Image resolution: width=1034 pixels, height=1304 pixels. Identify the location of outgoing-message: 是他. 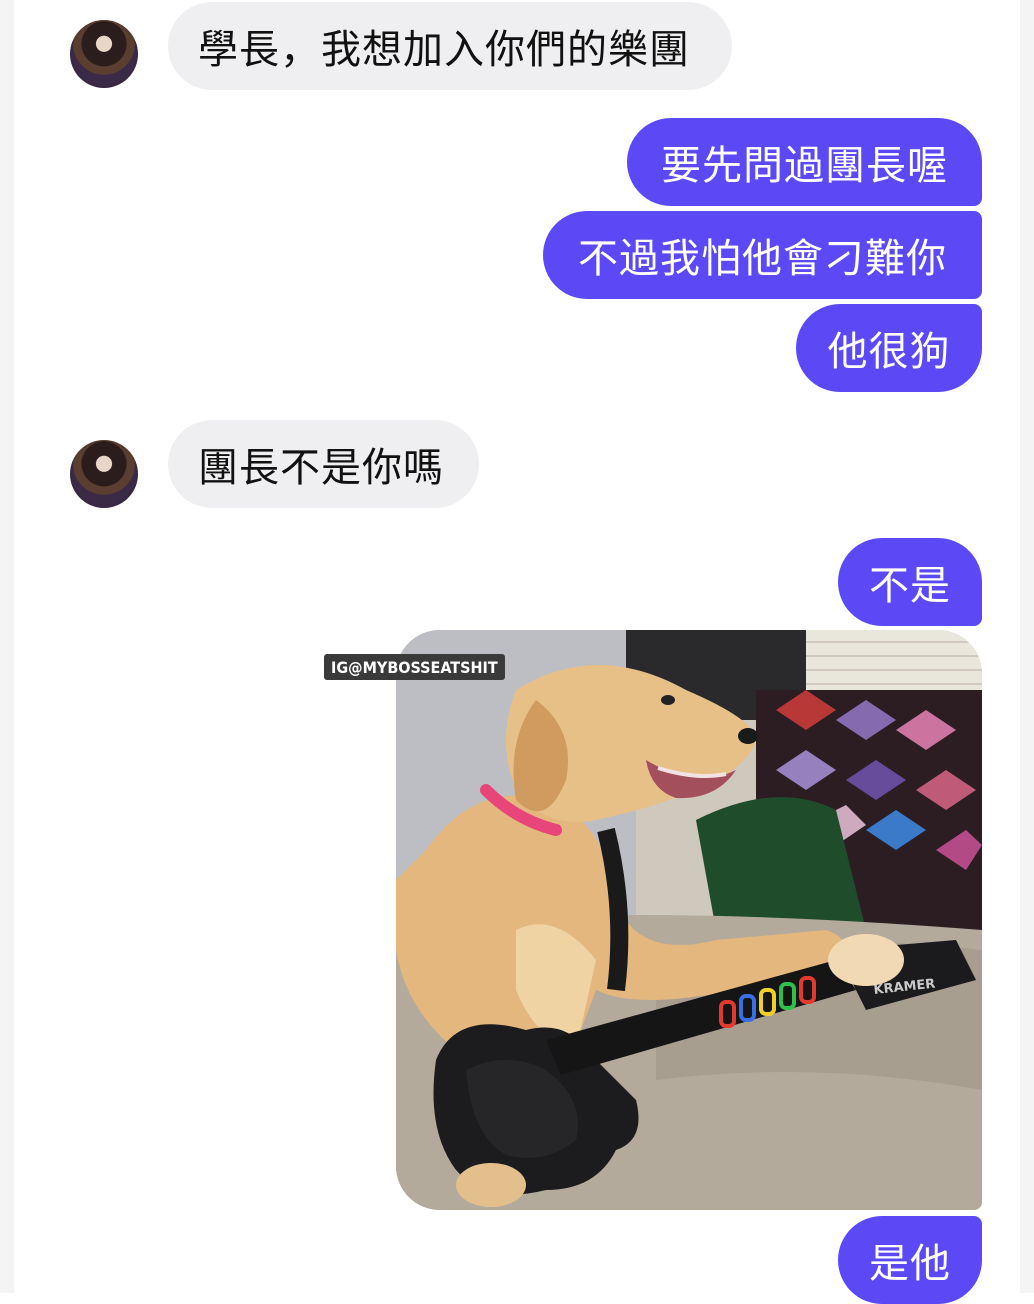
(910, 1260).